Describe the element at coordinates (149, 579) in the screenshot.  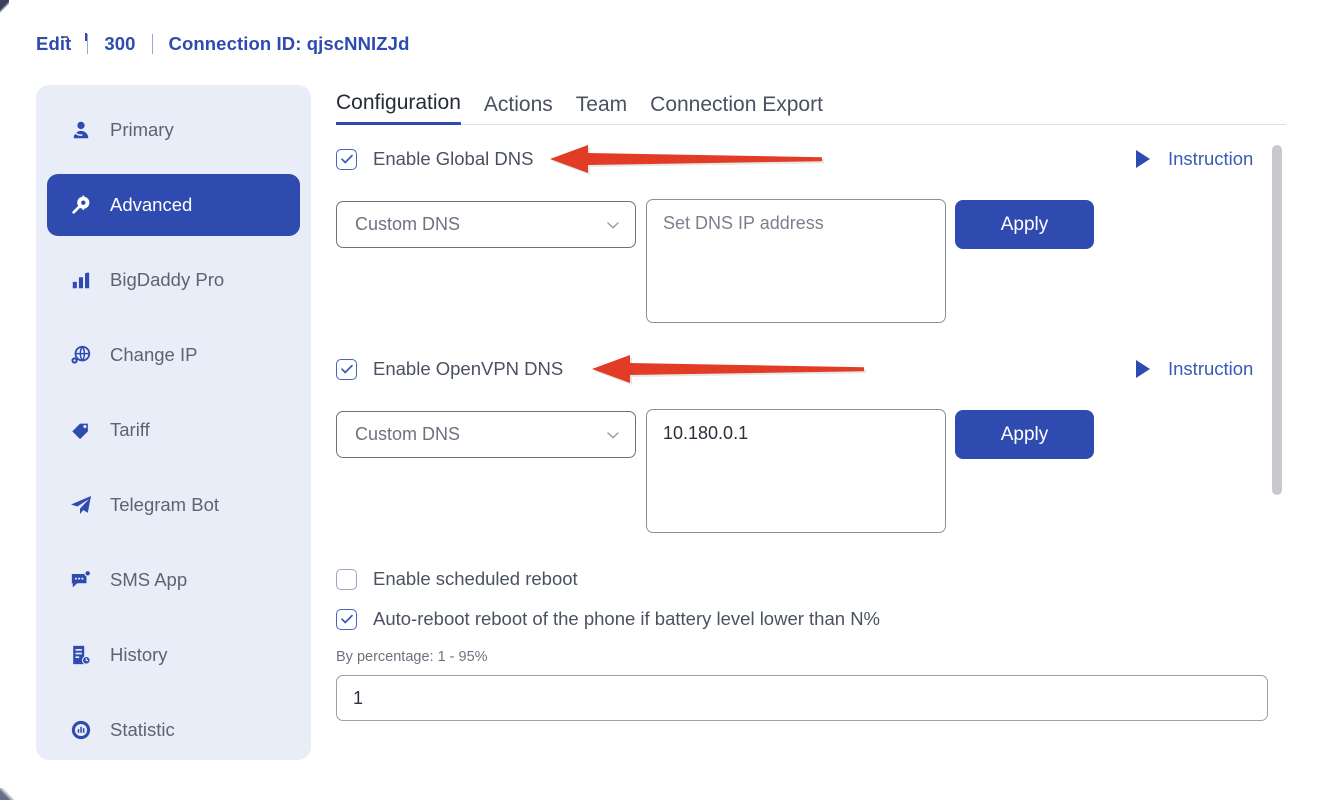
I see `sidebar-item-label: SMS App` at that location.